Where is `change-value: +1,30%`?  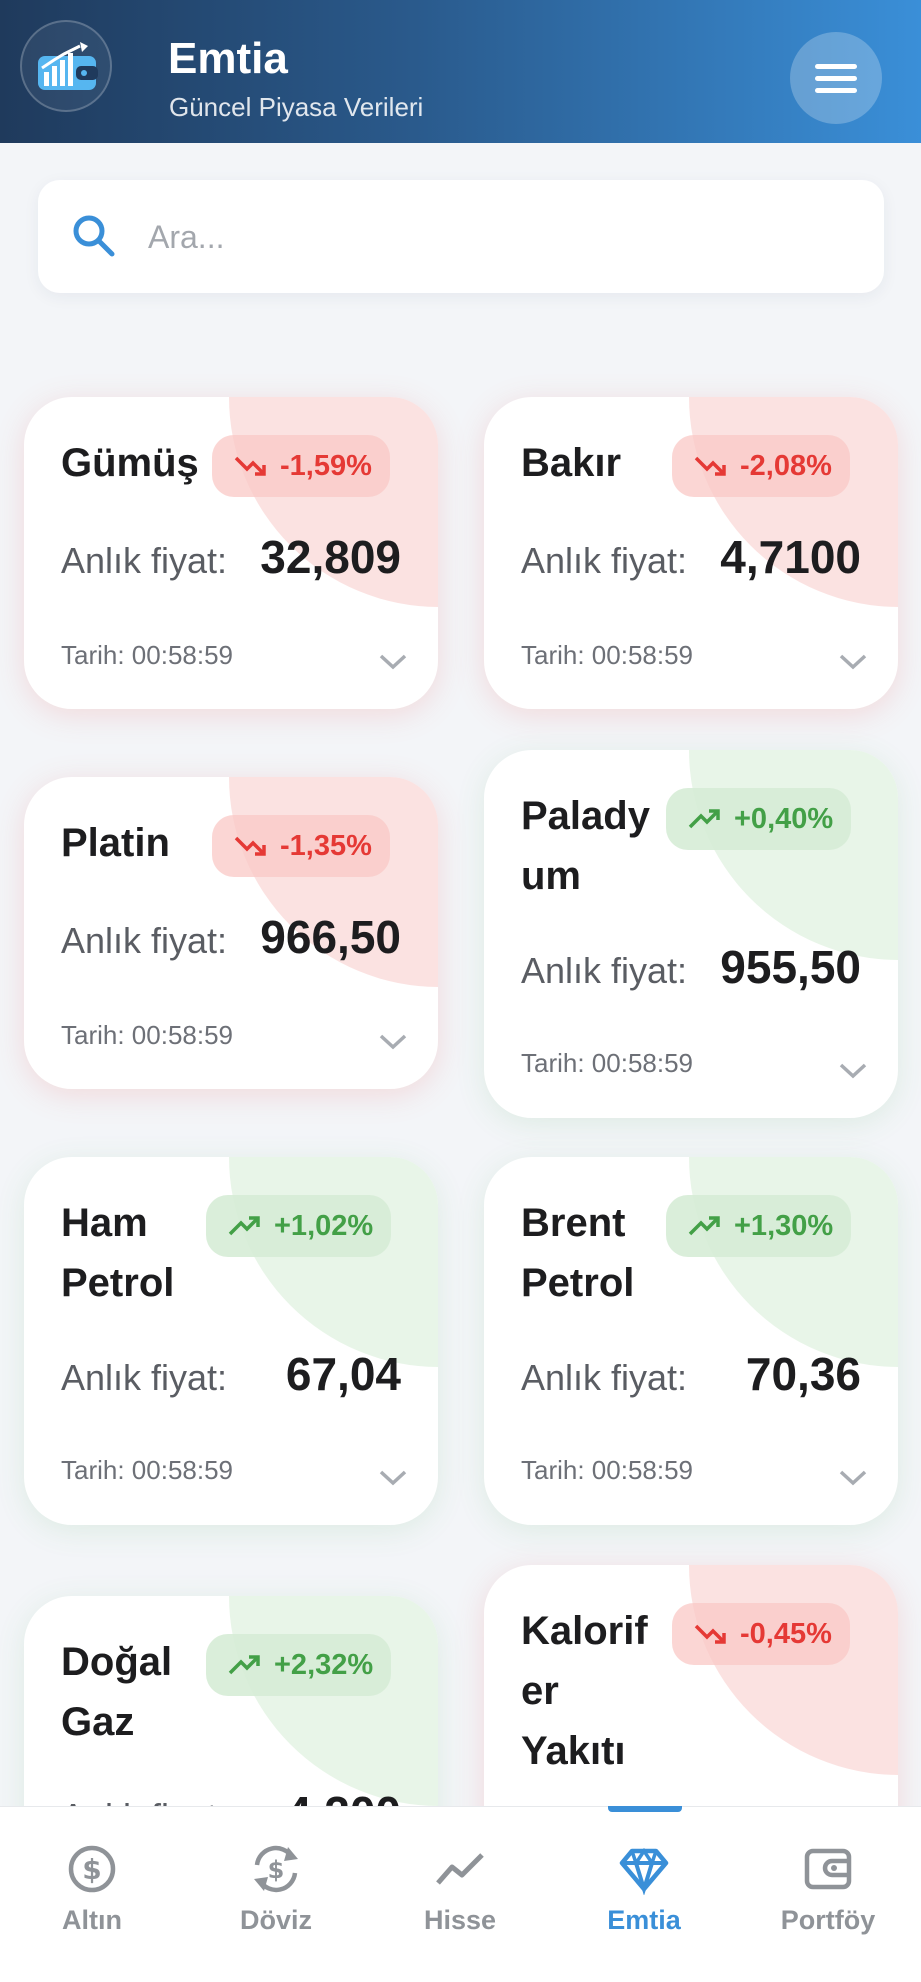 change-value: +1,30% is located at coordinates (784, 1225).